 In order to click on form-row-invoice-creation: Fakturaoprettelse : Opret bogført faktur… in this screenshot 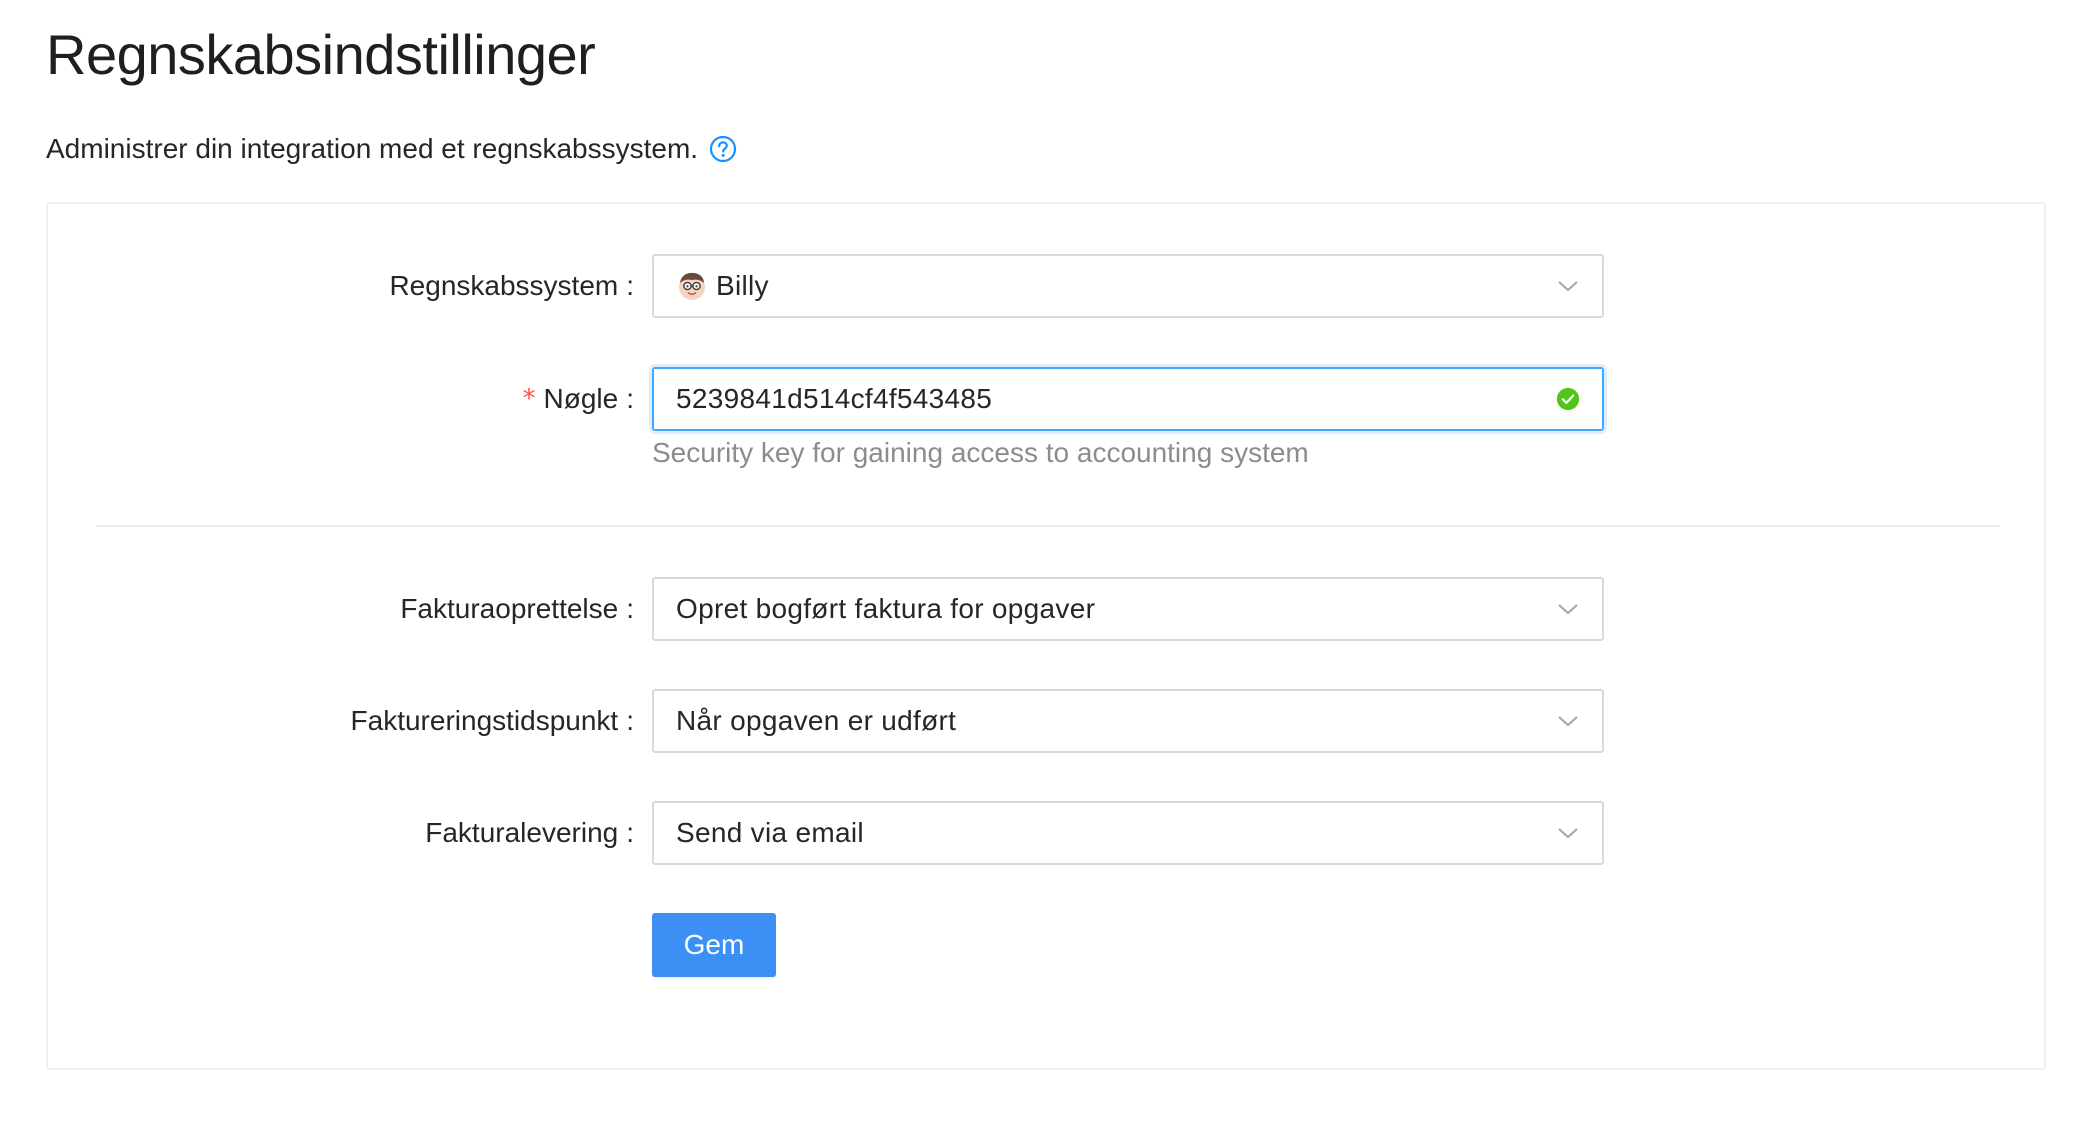, I will do `click(1046, 609)`.